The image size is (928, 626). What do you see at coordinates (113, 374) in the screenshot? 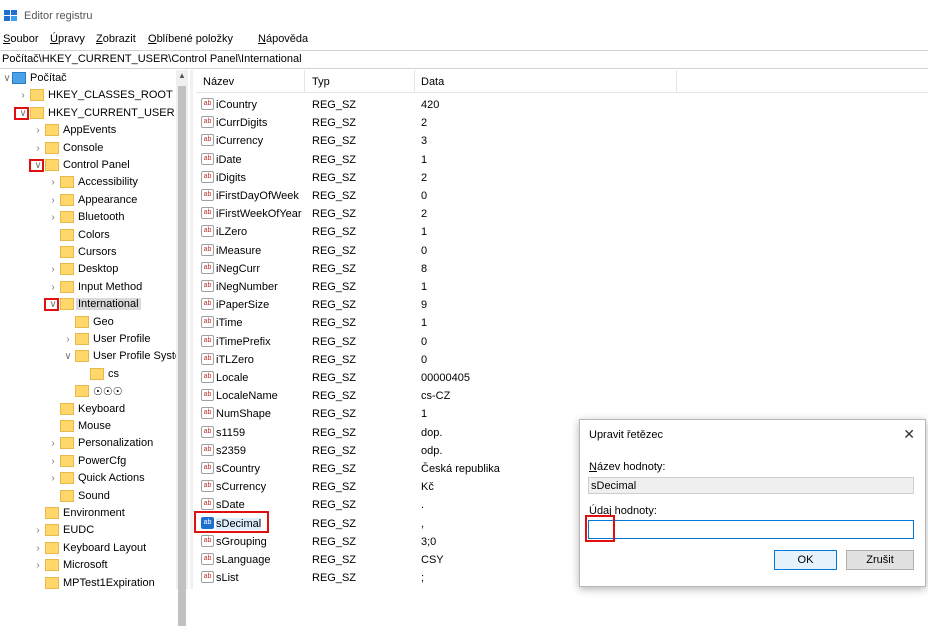
I see `tree-node-label: cs` at bounding box center [113, 374].